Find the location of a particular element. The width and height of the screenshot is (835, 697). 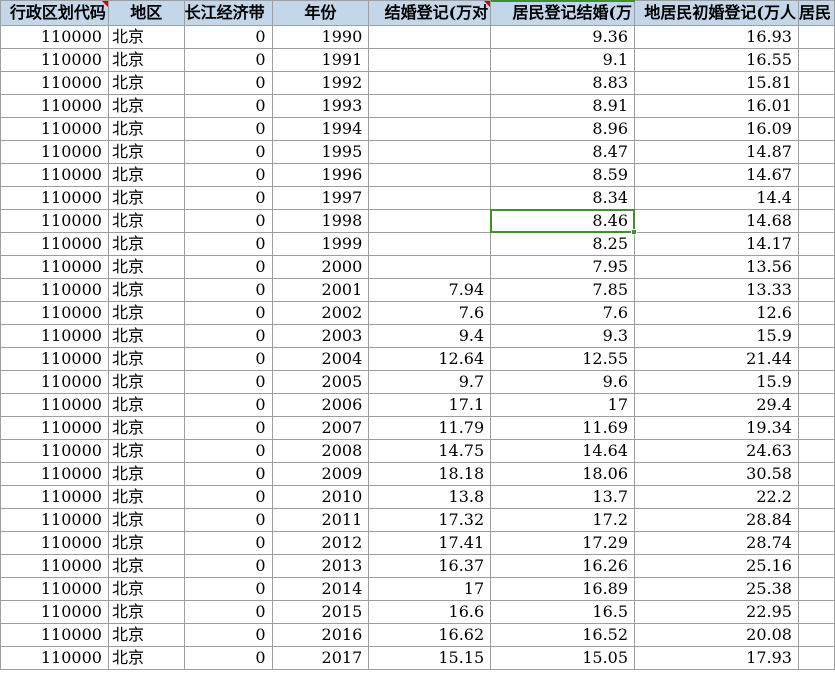

table-cell: 13.56 is located at coordinates (716, 267).